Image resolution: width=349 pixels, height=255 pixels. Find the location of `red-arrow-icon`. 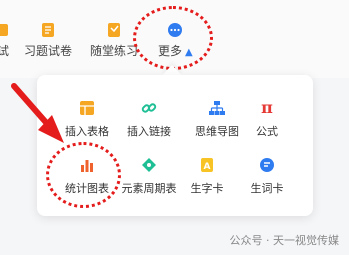

red-arrow-icon is located at coordinates (37, 113).